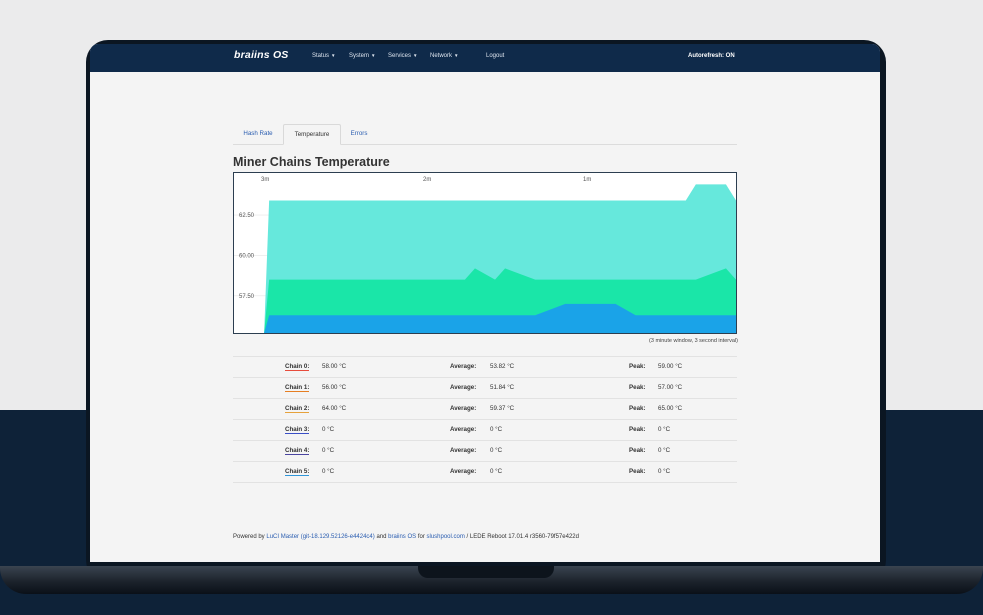 This screenshot has height=615, width=983. What do you see at coordinates (311, 162) in the screenshot?
I see `page-title: Miner Chains Temperature` at bounding box center [311, 162].